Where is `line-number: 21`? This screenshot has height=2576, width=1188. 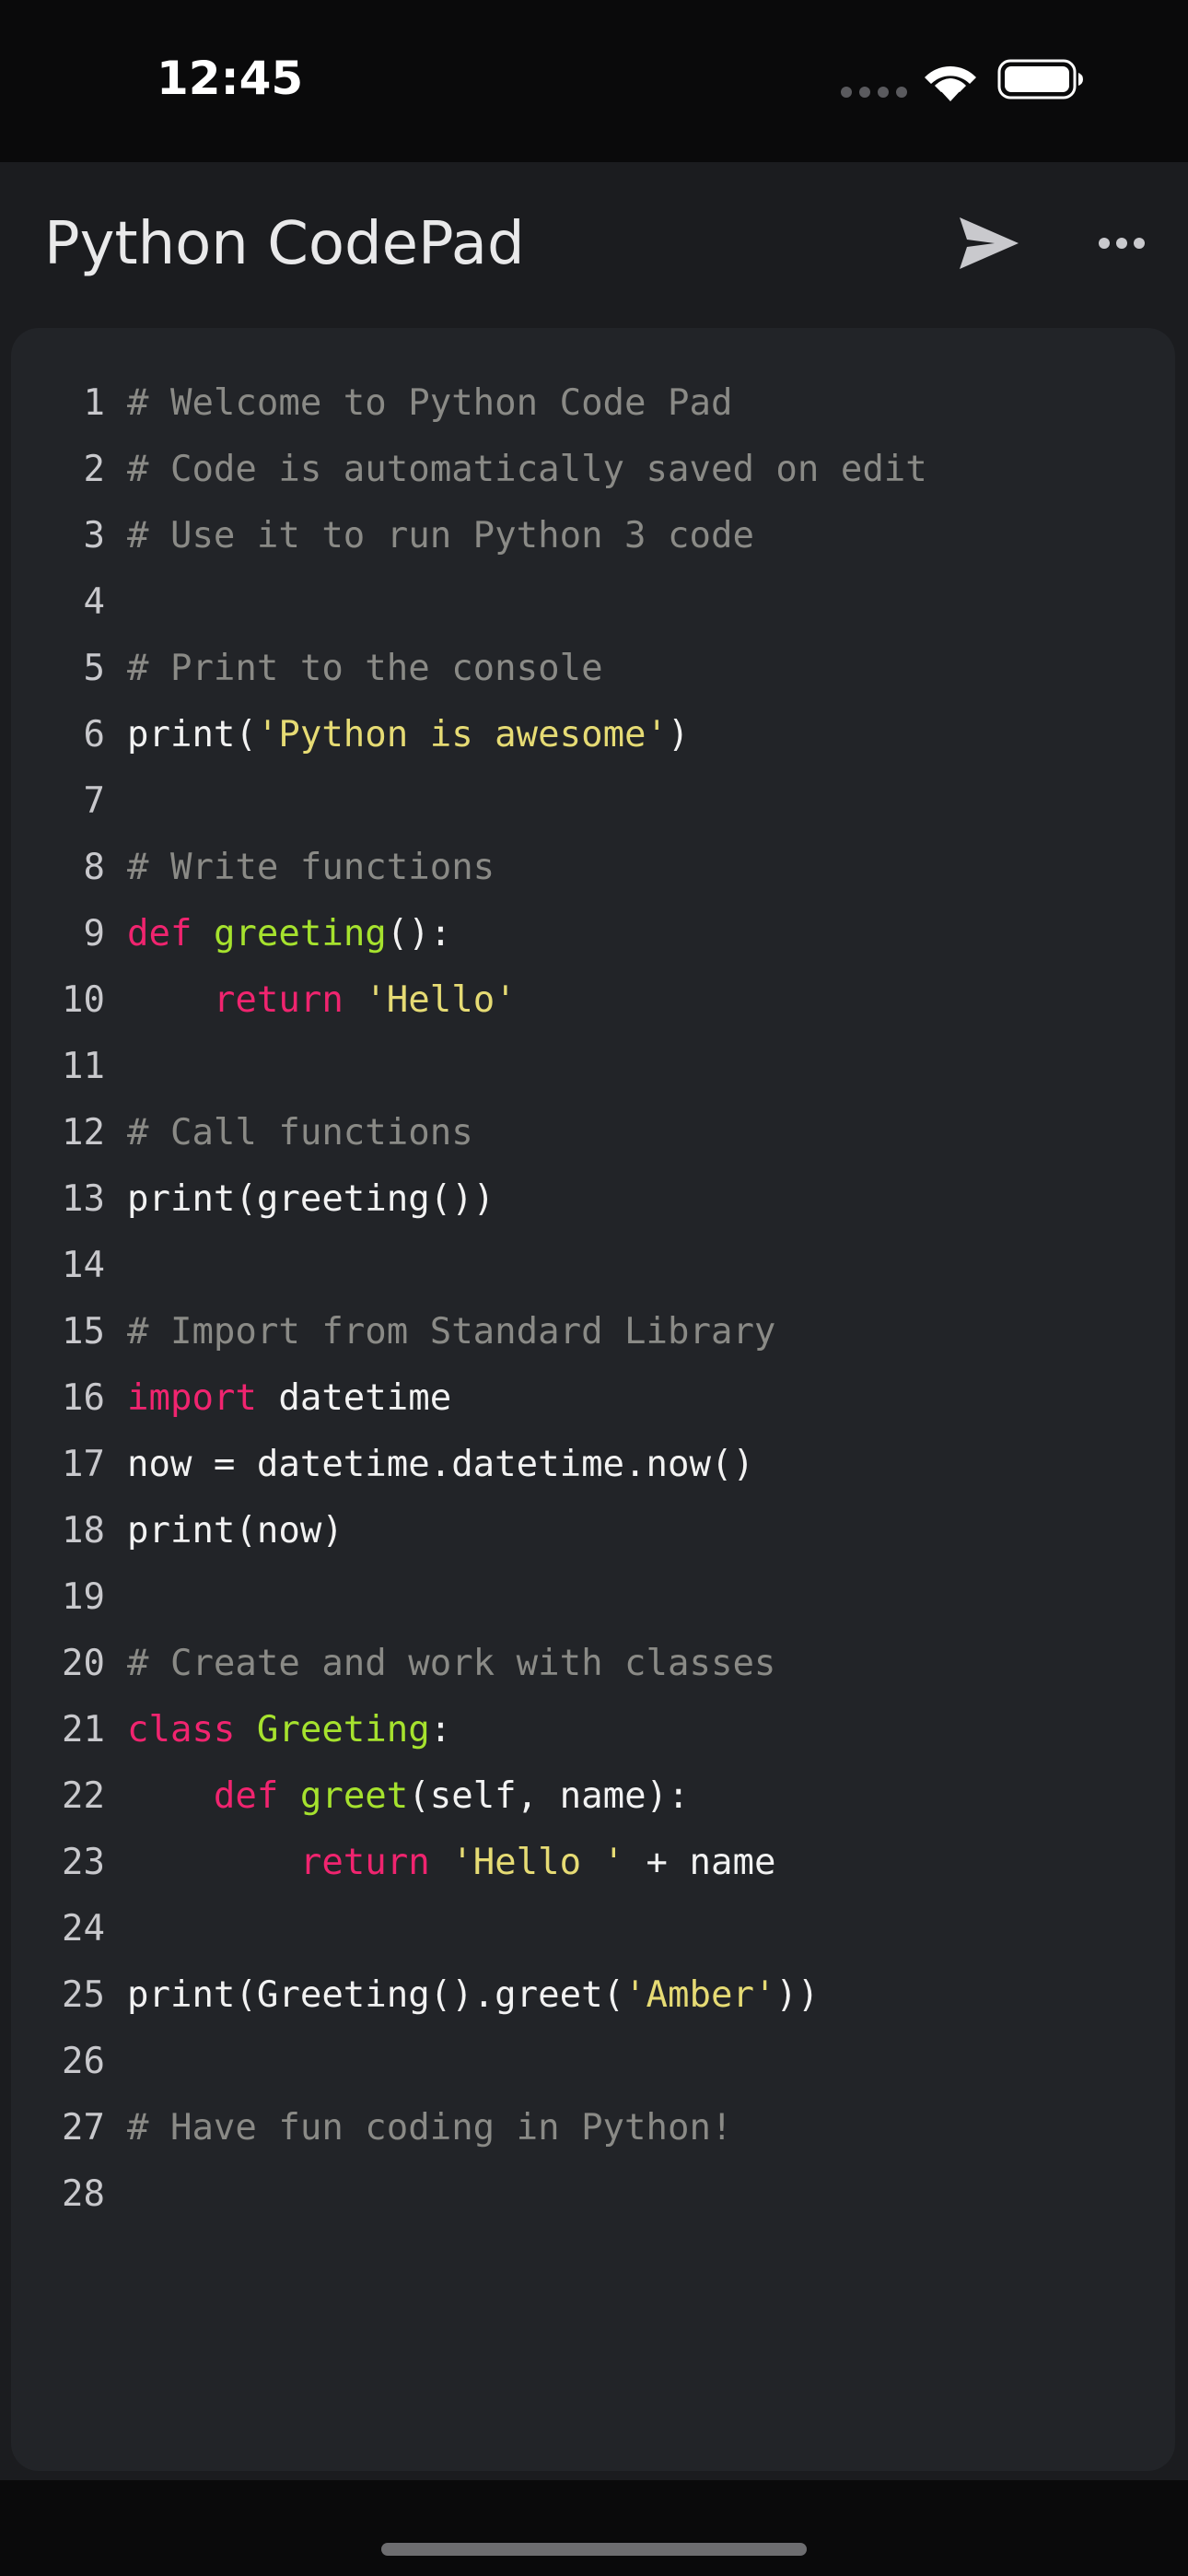 line-number: 21 is located at coordinates (83, 1730).